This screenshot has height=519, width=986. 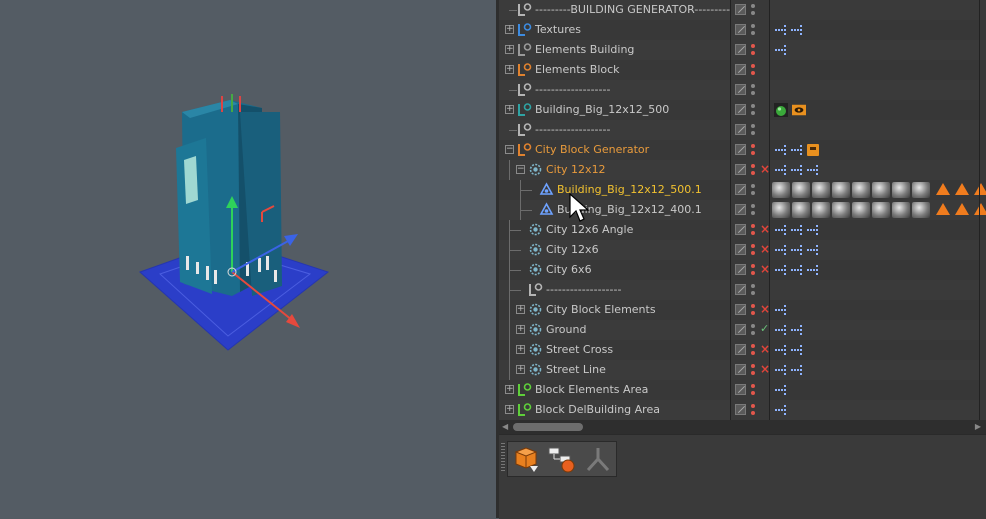 I want to click on object-name-cell: + Elements Building, so click(x=614, y=50).